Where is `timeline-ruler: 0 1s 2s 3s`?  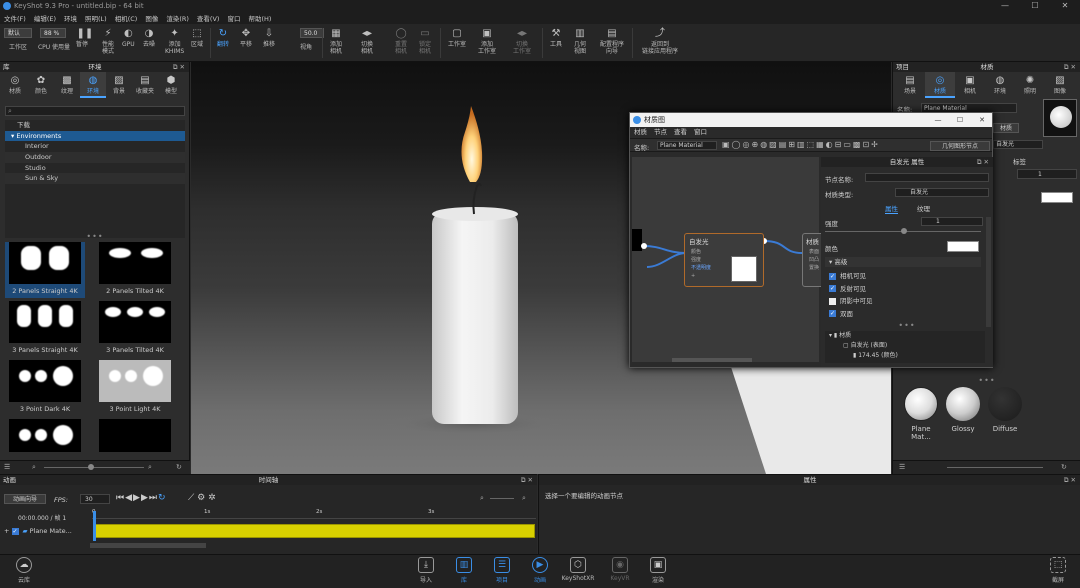
timeline-ruler: 0 1s 2s 3s is located at coordinates (314, 514).